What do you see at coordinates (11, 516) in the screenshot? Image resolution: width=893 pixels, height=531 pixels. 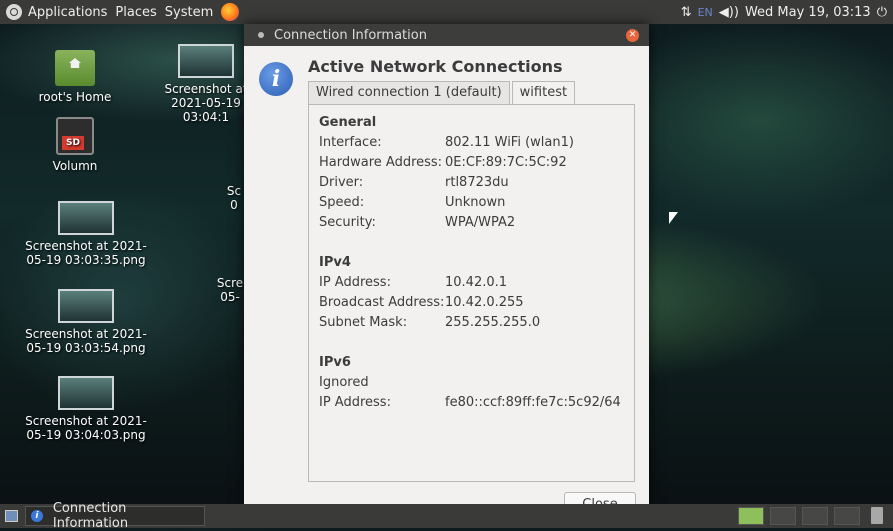 I see `show-desktop-icon` at bounding box center [11, 516].